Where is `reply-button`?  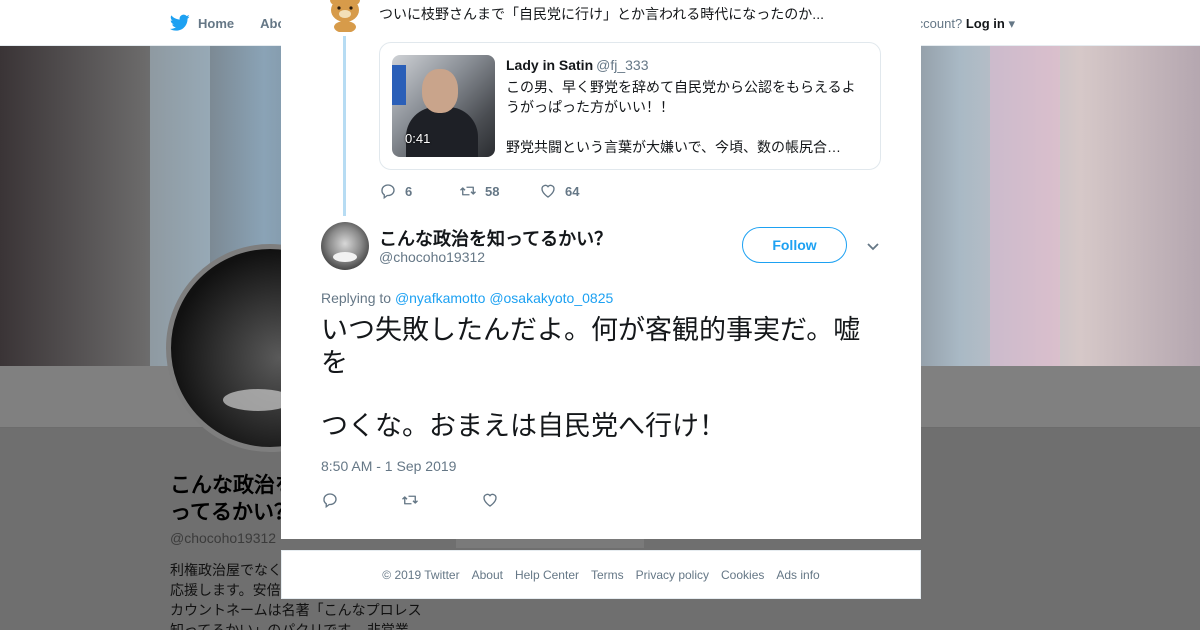 reply-button is located at coordinates (361, 500).